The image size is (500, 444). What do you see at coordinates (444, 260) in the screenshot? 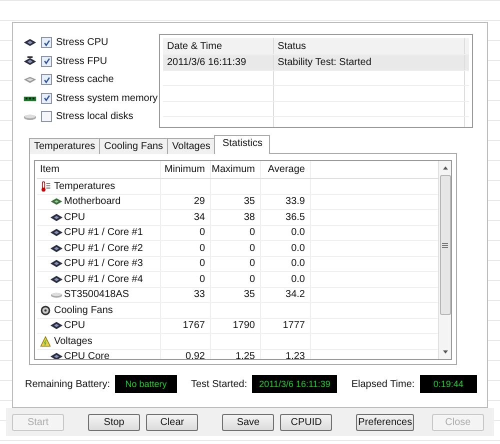
I see `scrollbar` at bounding box center [444, 260].